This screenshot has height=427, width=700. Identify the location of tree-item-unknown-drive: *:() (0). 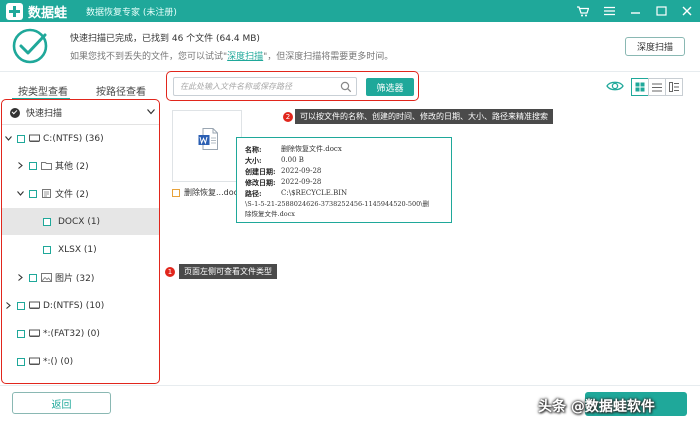
(80, 361).